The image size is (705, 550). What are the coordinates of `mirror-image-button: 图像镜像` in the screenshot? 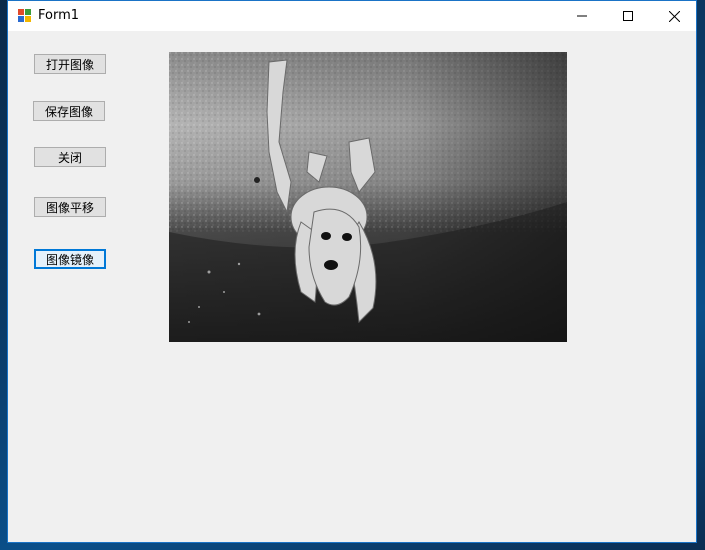 It's located at (70, 259).